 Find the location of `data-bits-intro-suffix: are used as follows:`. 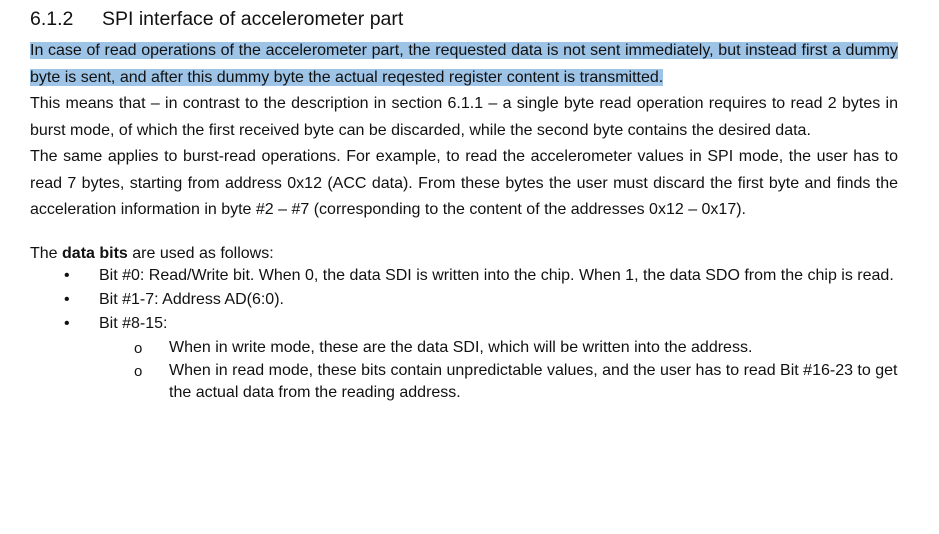

data-bits-intro-suffix: are used as follows: is located at coordinates (200, 253).